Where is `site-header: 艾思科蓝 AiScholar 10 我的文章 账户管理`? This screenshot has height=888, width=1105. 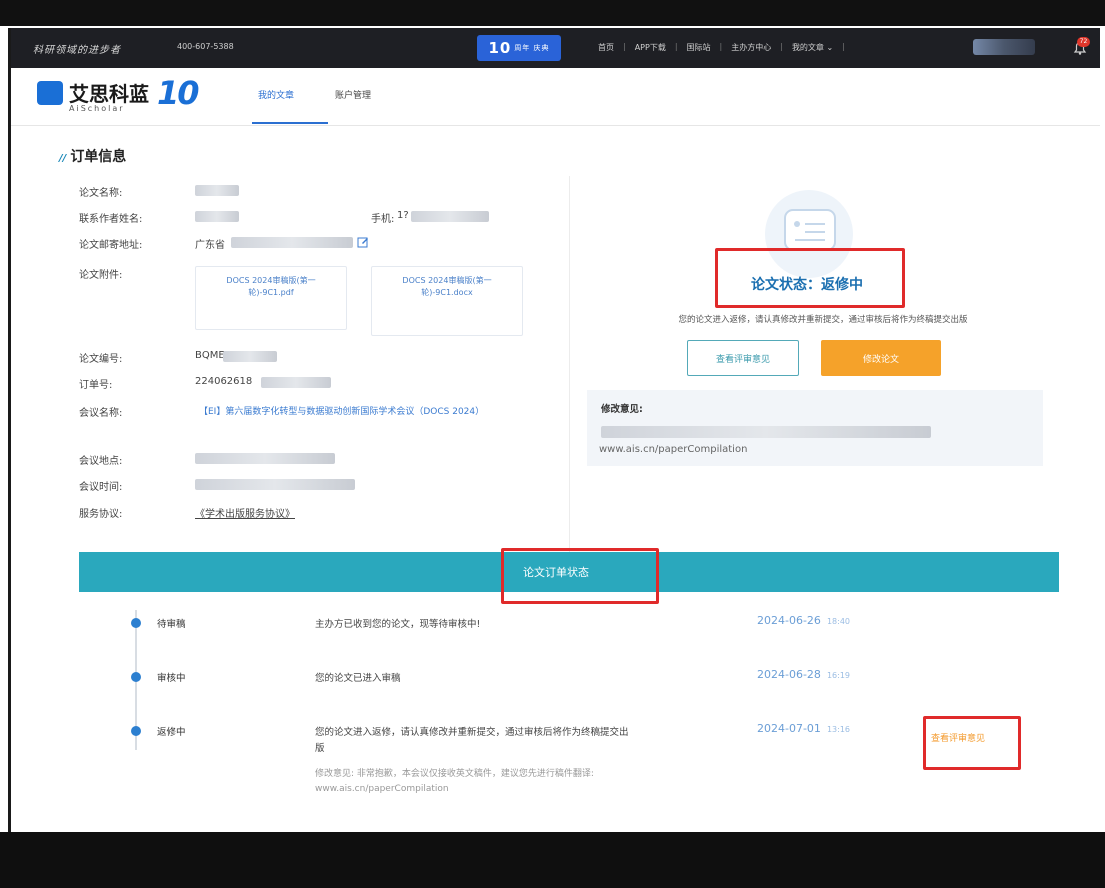 site-header: 艾思科蓝 AiScholar 10 我的文章 账户管理 is located at coordinates (555, 97).